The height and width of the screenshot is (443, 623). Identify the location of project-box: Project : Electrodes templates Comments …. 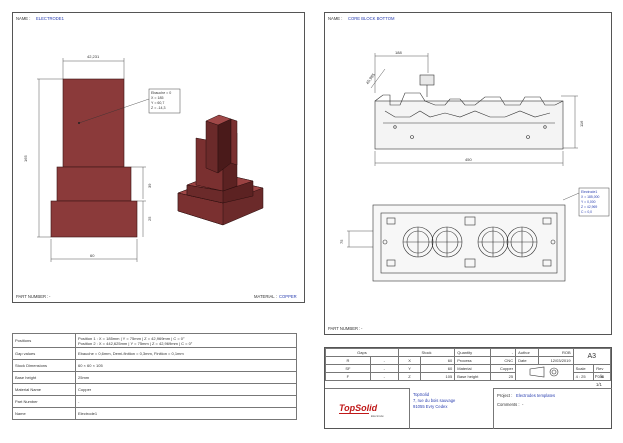
(552, 408).